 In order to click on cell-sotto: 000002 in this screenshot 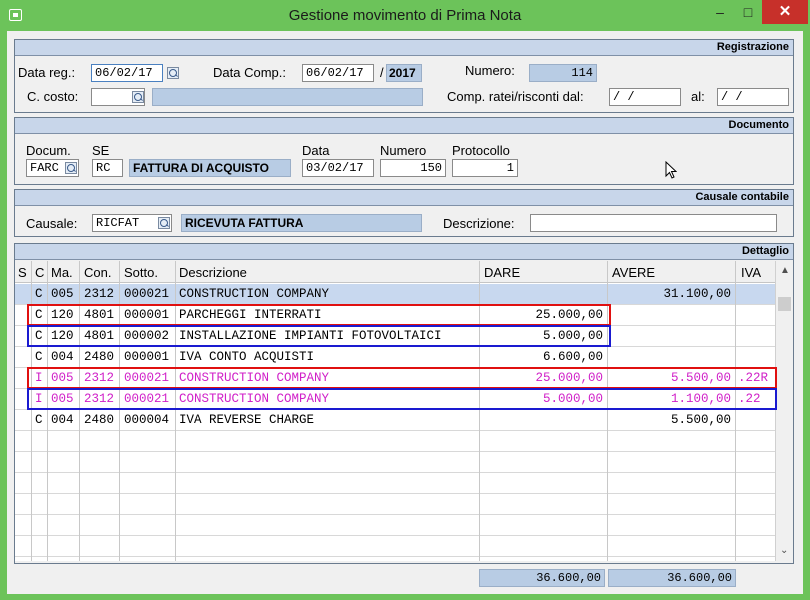, I will do `click(147, 336)`.